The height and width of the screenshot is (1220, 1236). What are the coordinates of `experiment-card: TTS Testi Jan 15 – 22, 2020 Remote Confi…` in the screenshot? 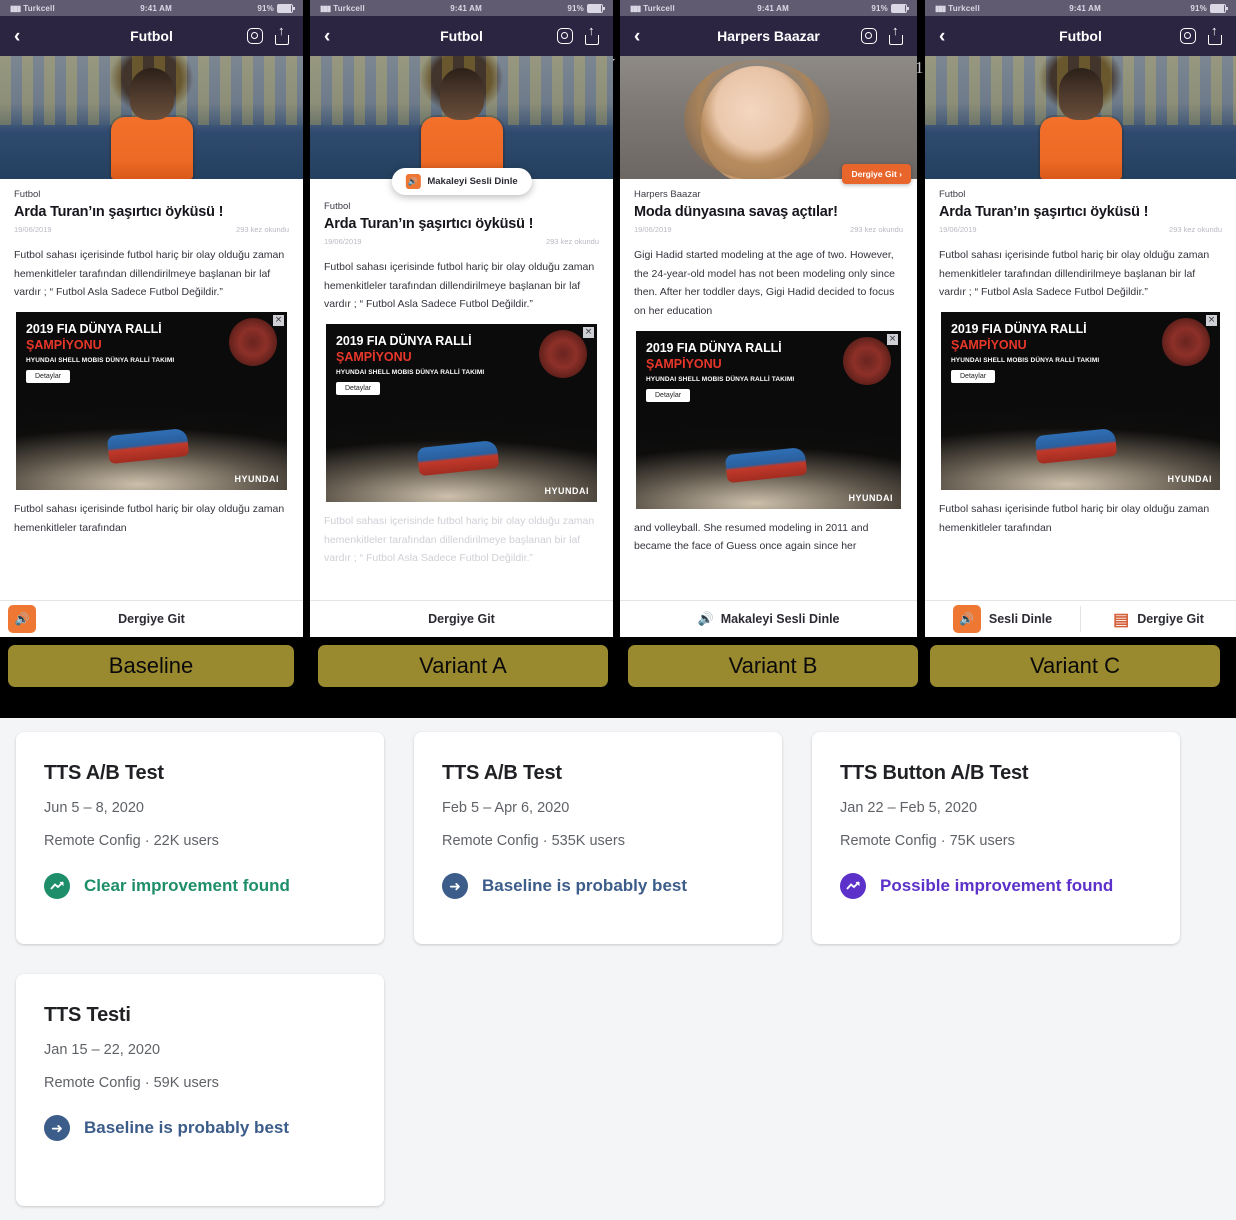 It's located at (200, 1090).